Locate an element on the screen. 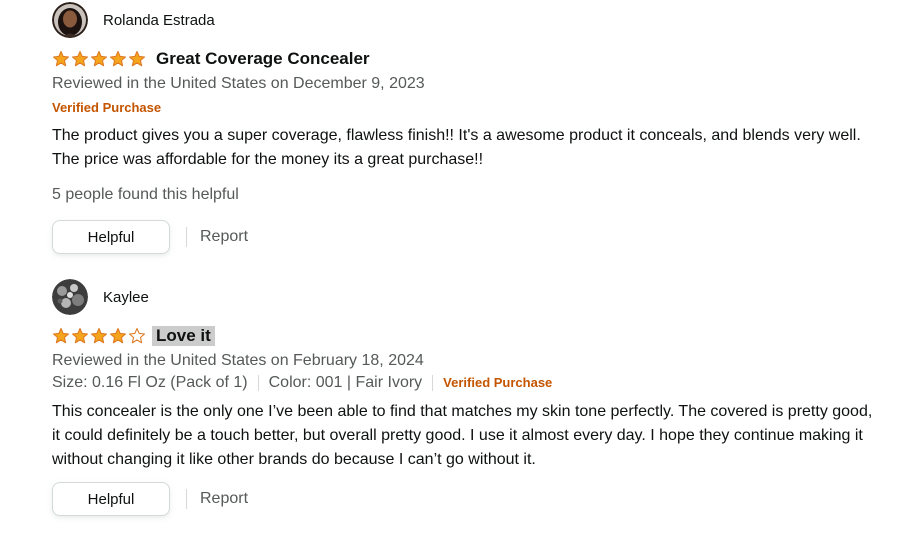 The width and height of the screenshot is (900, 536). review-title-row: Great Coverage Concealer is located at coordinates (466, 59).